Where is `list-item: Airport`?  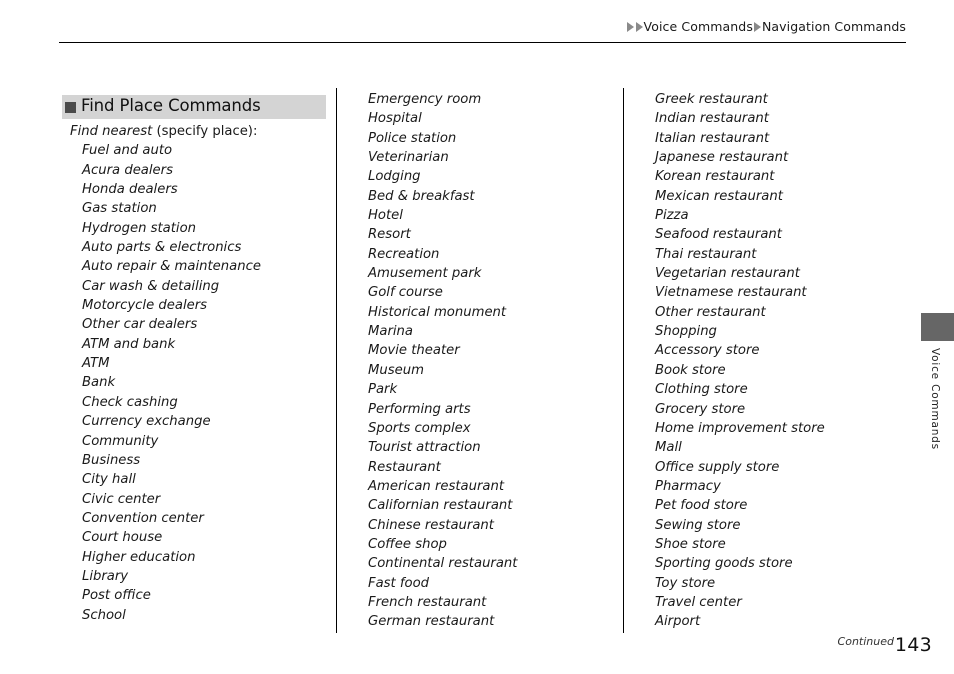 list-item: Airport is located at coordinates (678, 622).